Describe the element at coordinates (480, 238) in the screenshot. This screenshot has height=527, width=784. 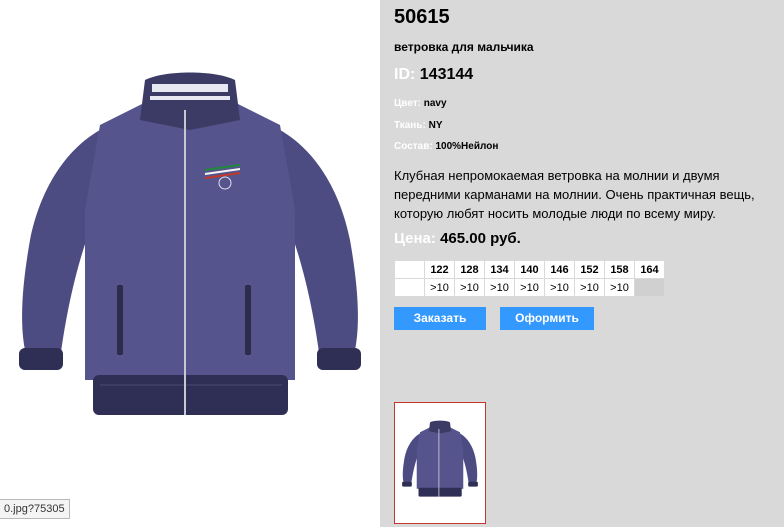
I see `price-value: 465.00 руб.` at that location.